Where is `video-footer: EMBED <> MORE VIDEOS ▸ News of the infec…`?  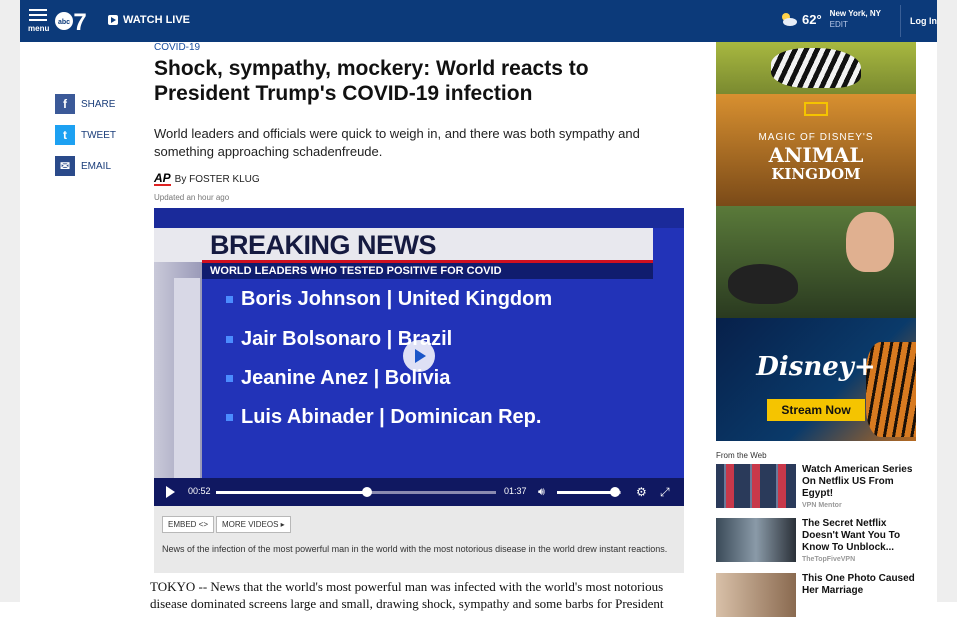 video-footer: EMBED <> MORE VIDEOS ▸ News of the infec… is located at coordinates (419, 539).